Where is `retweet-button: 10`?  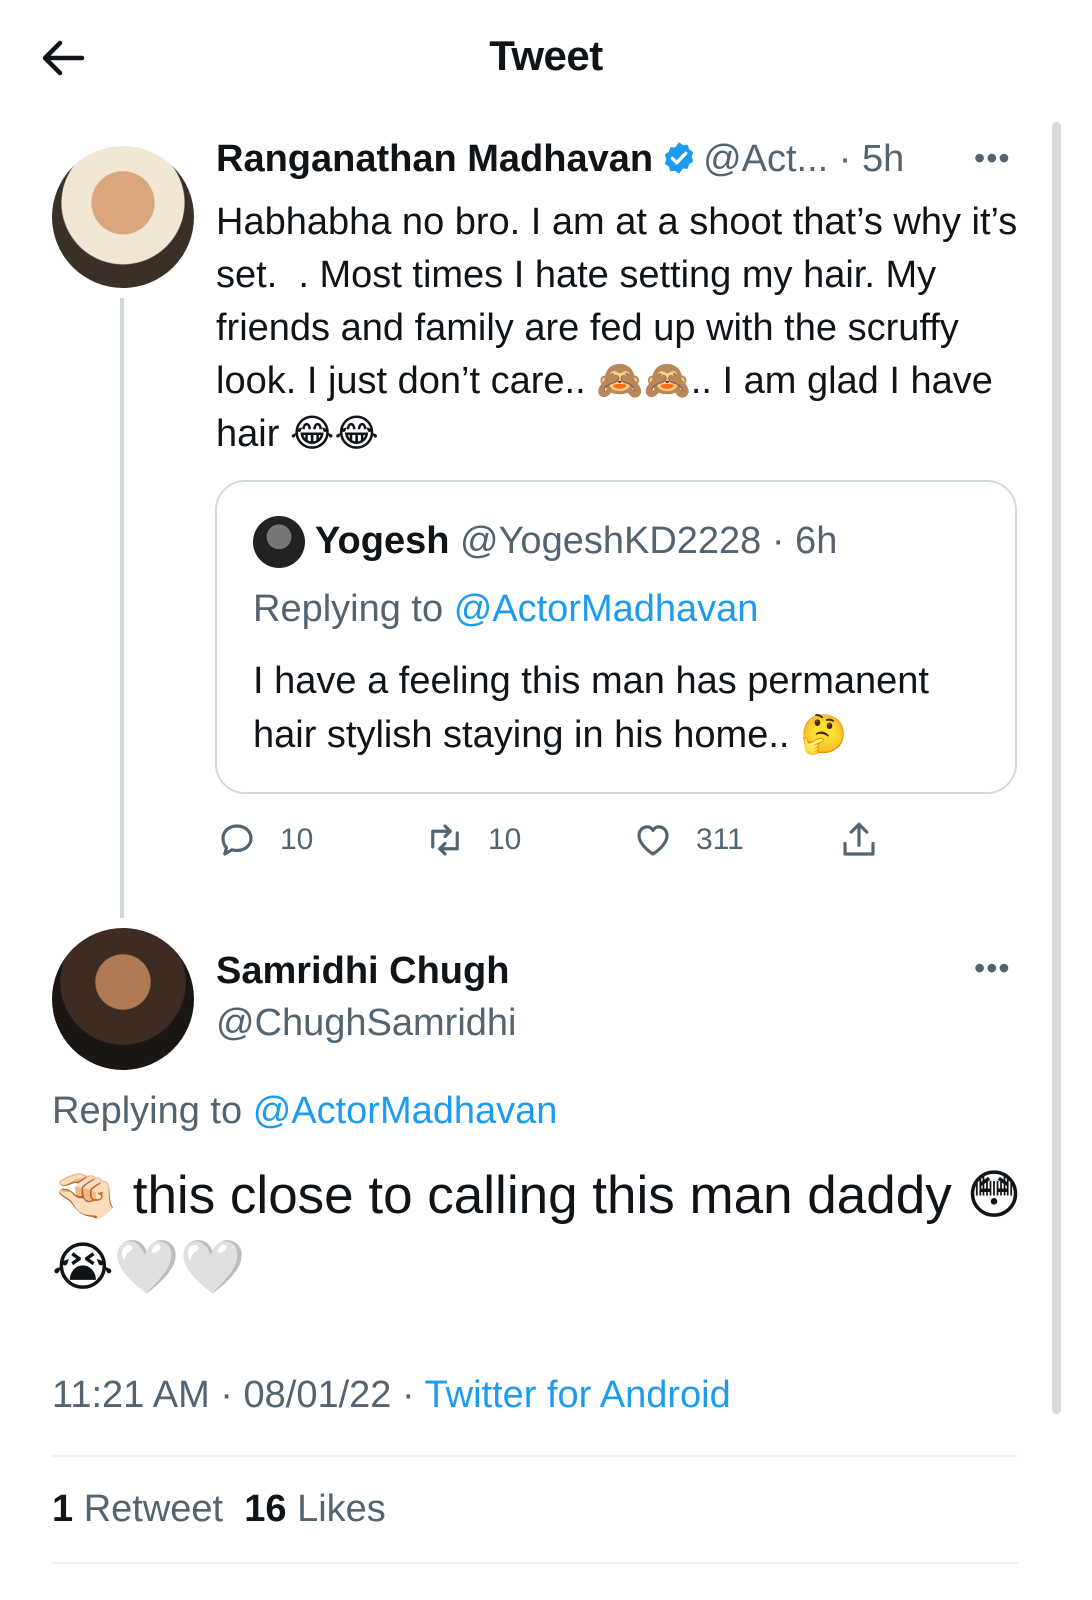 retweet-button: 10 is located at coordinates (472, 840).